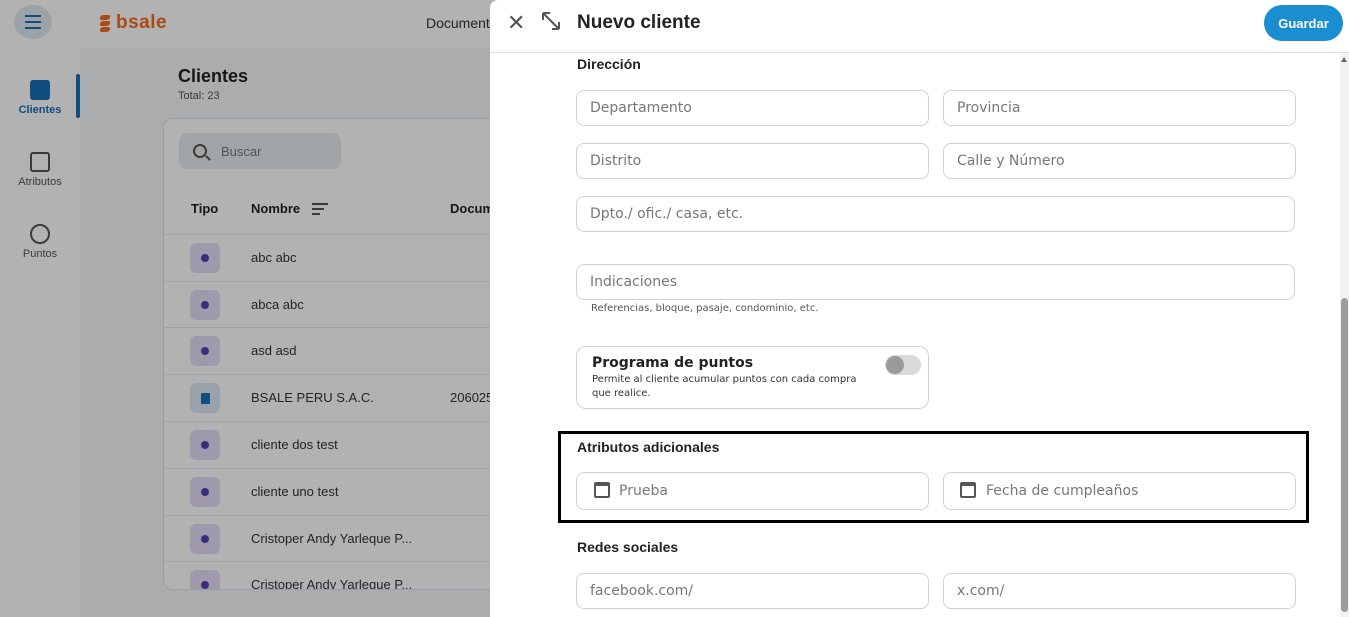 This screenshot has height=617, width=1349. I want to click on prueba-date-field, so click(752, 491).